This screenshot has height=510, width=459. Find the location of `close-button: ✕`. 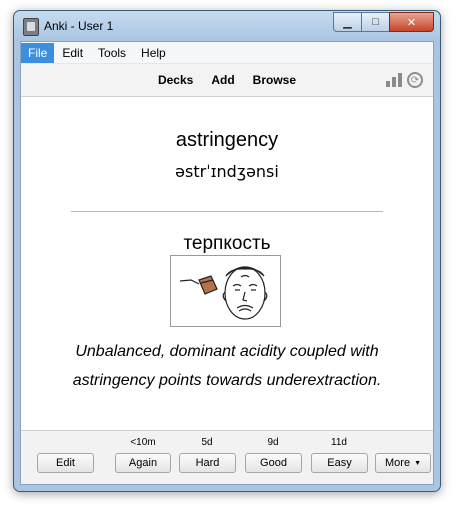

close-button: ✕ is located at coordinates (411, 22).